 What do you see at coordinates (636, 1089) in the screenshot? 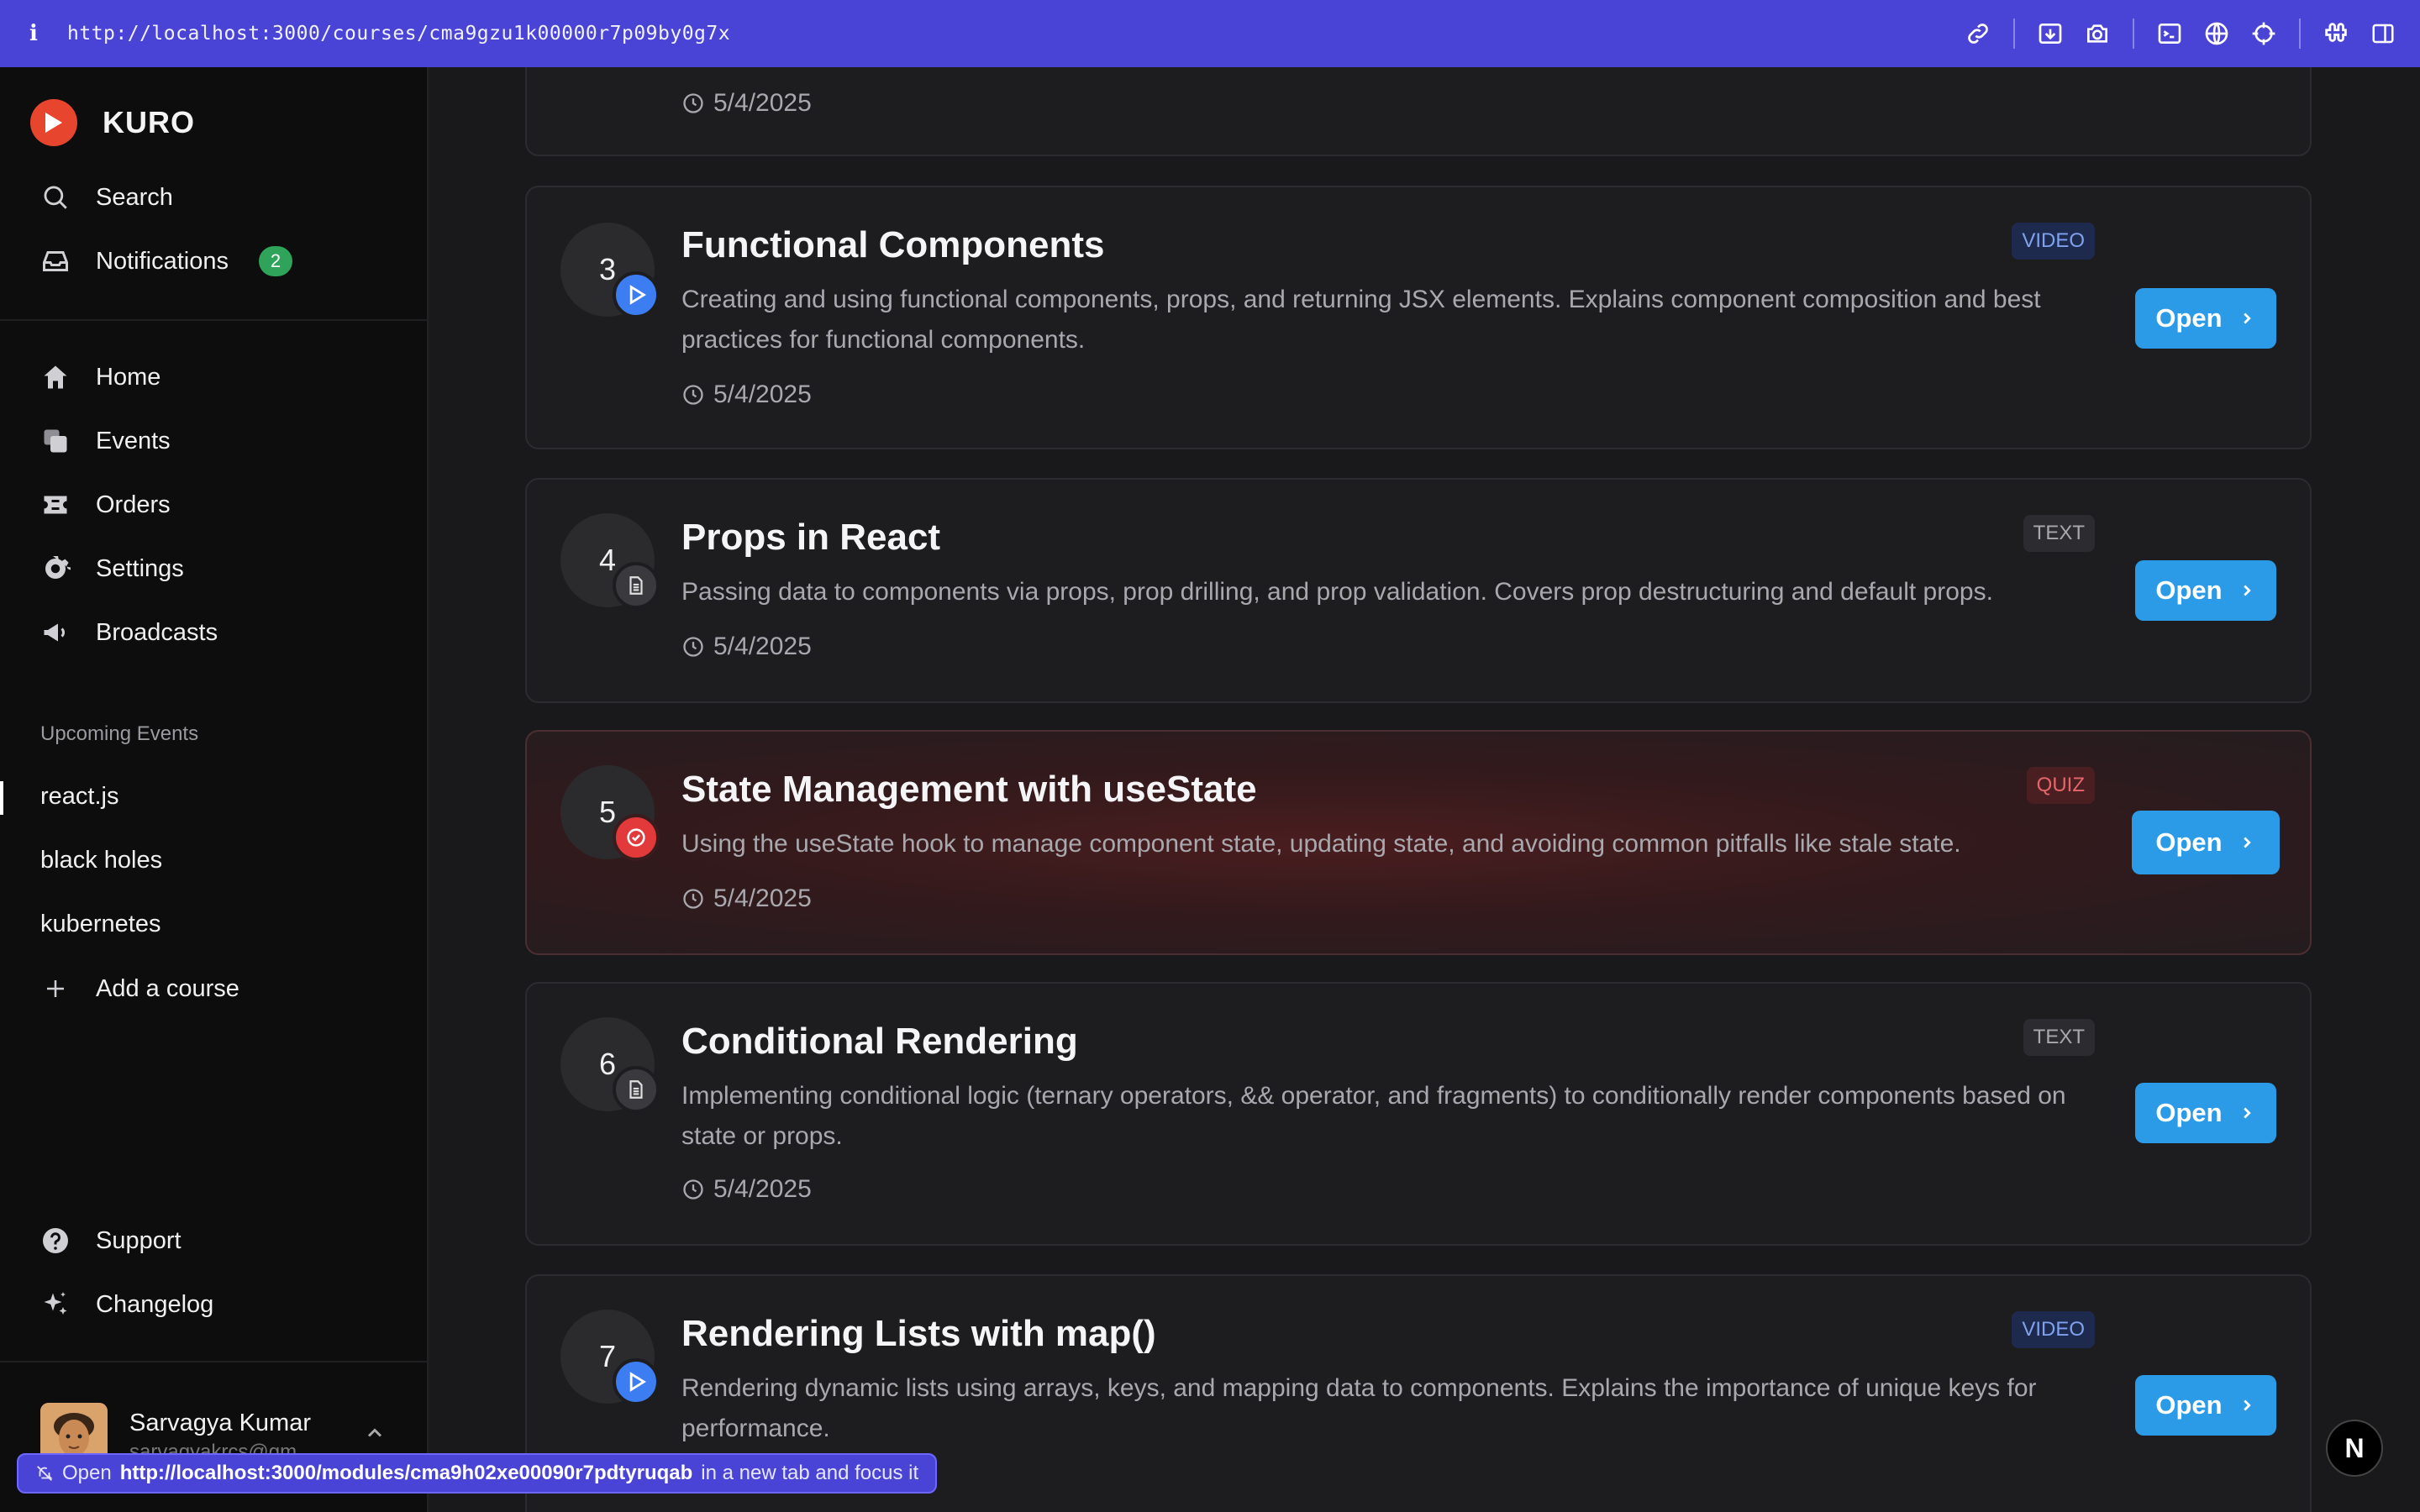
I see `document-icon` at bounding box center [636, 1089].